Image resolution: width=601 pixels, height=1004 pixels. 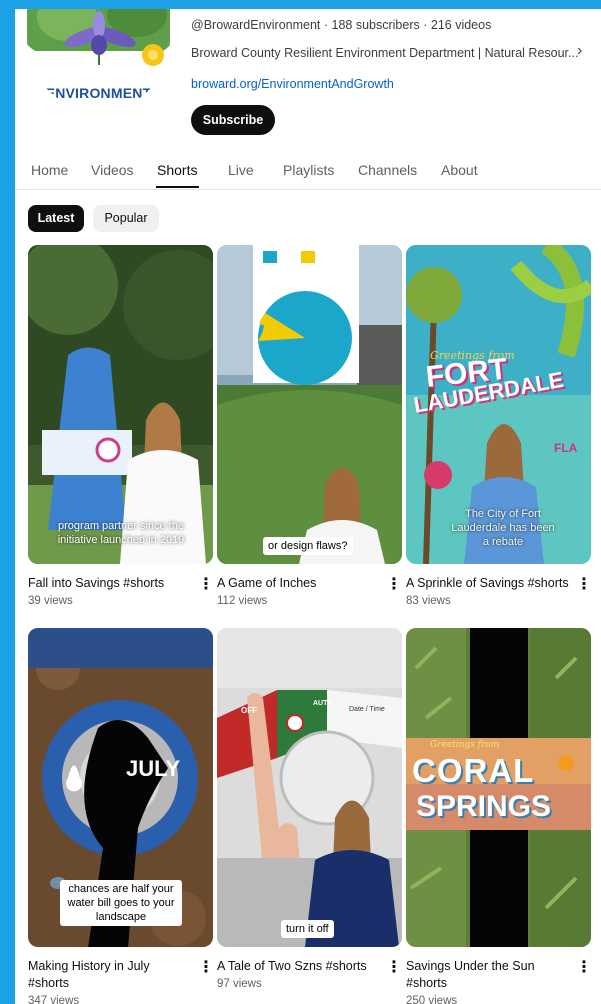 I want to click on more-options-icon-3: ⋮, so click(x=584, y=584).